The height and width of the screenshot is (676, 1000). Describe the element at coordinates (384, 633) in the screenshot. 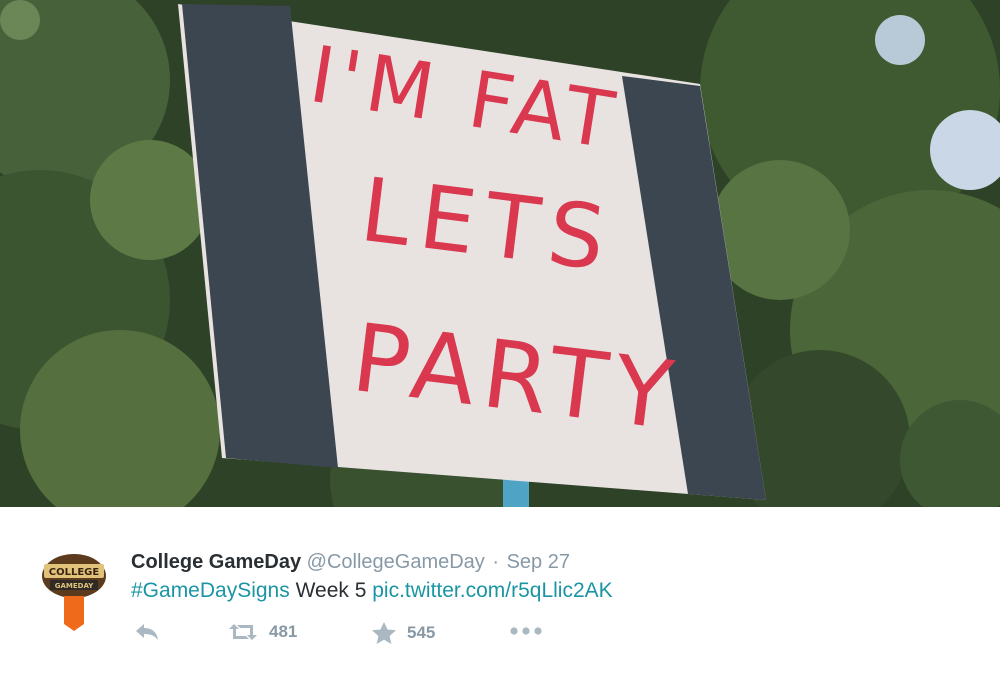

I see `star-icon` at that location.